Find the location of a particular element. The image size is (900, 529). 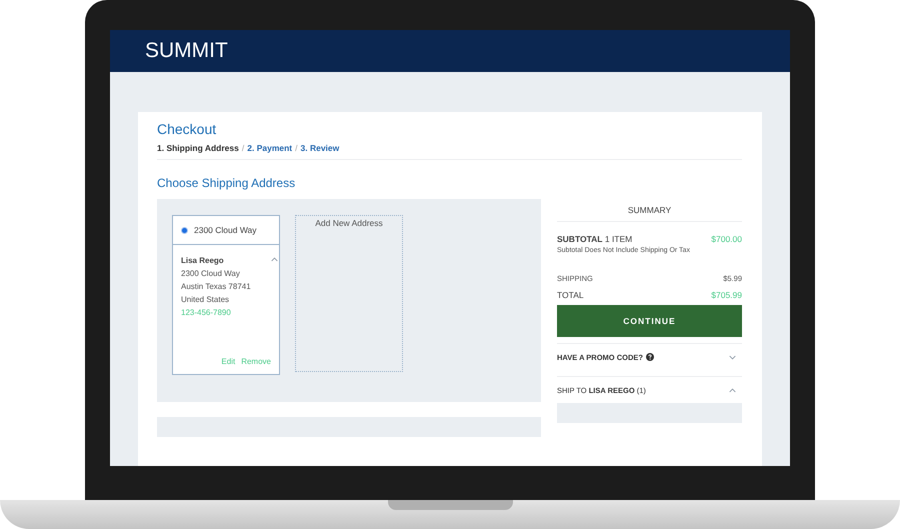

total-amount: $705.99 is located at coordinates (726, 295).